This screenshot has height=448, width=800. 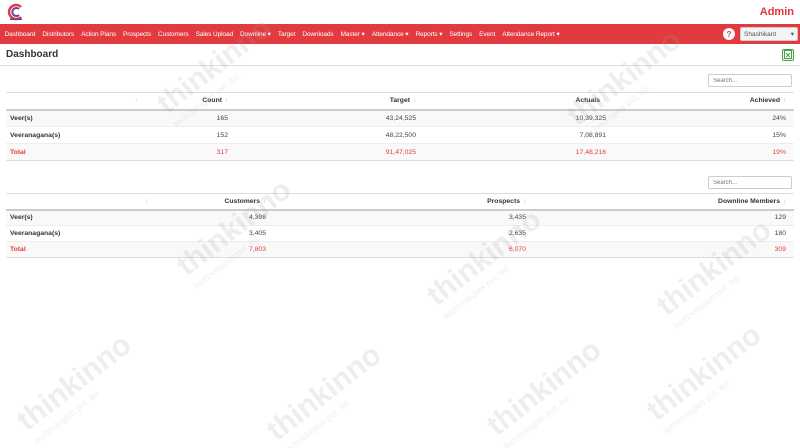 What do you see at coordinates (400, 12) in the screenshot?
I see `top-bar: Admin` at bounding box center [400, 12].